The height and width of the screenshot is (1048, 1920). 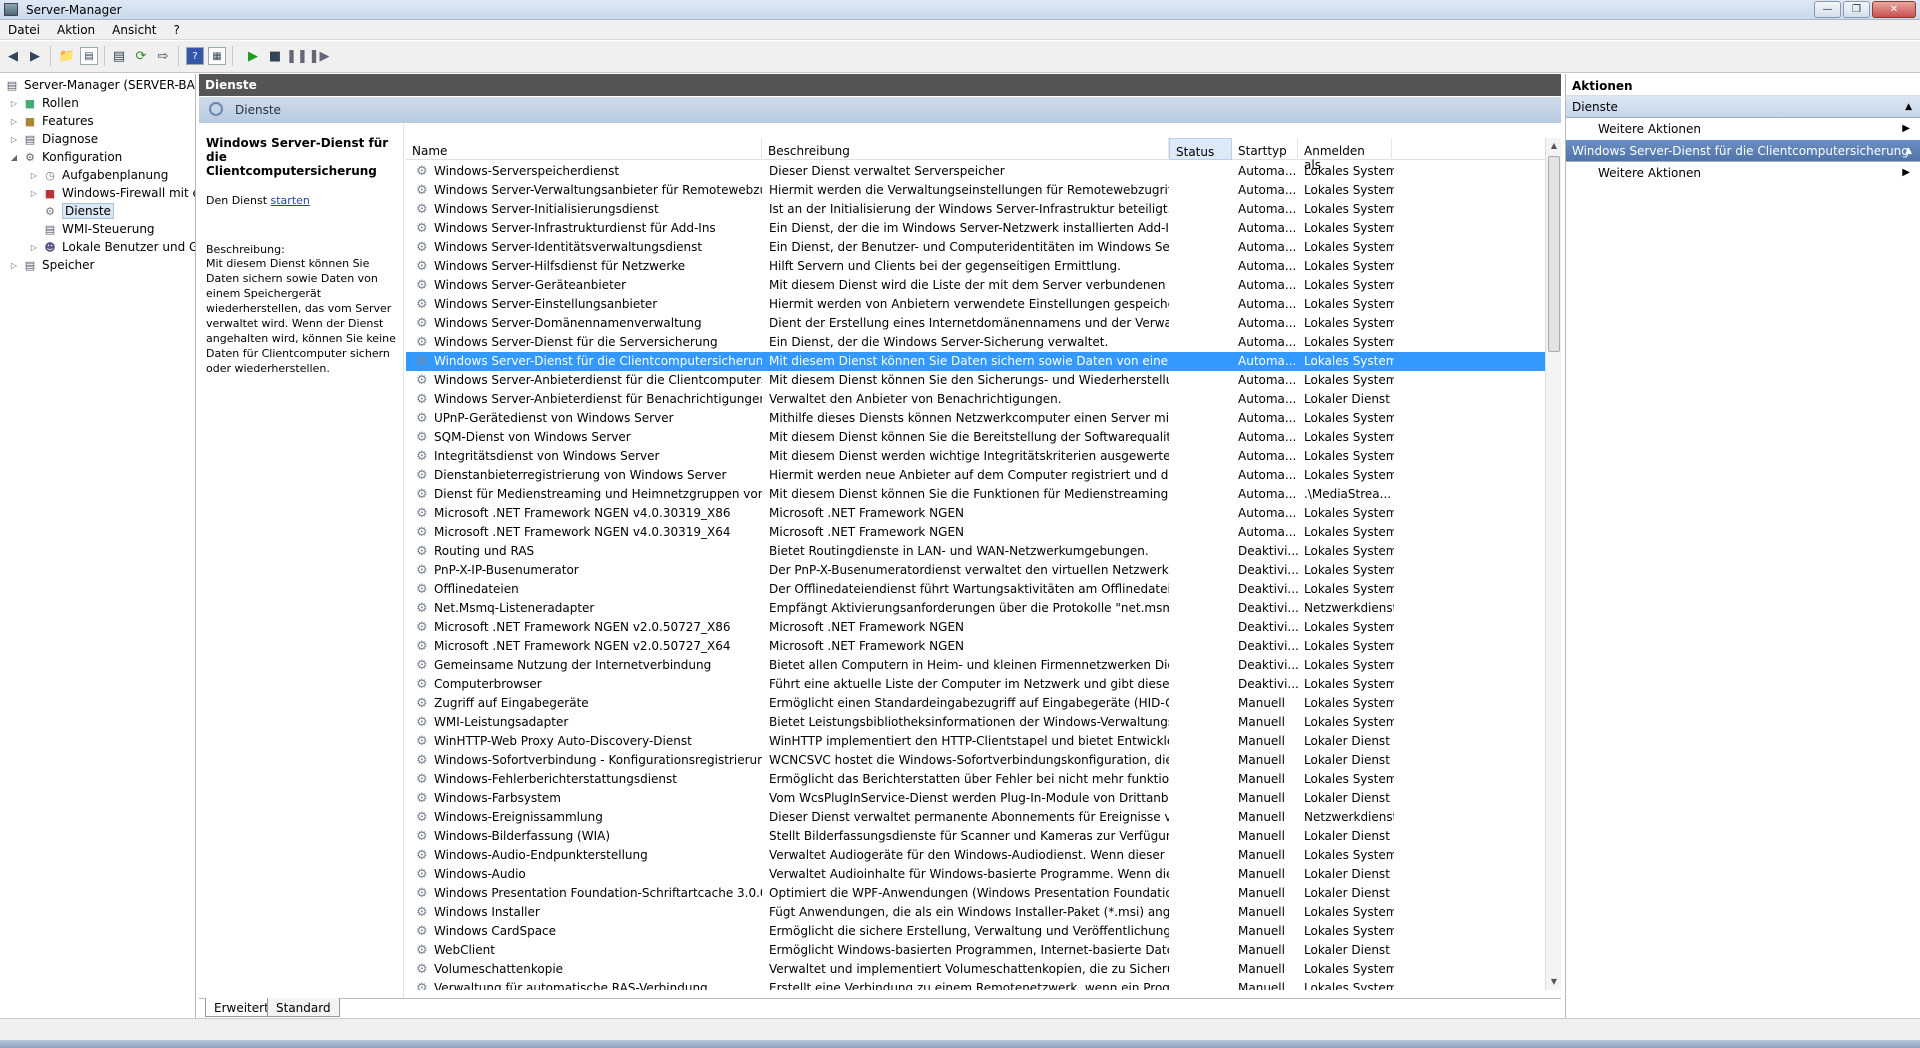 I want to click on refresh-icon: ⟳, so click(x=141, y=56).